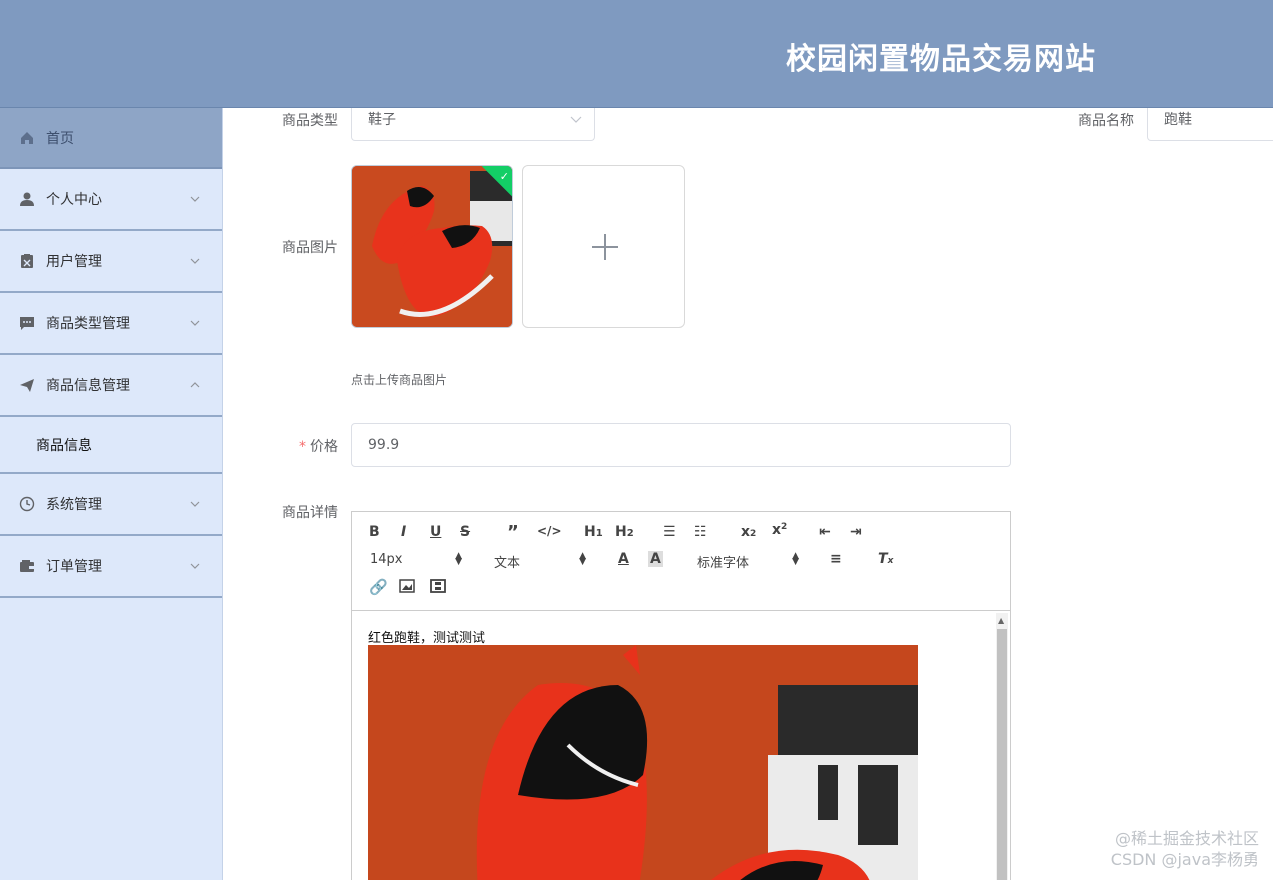 Image resolution: width=1273 pixels, height=880 pixels. I want to click on ordered-list-icon: ☰, so click(669, 532).